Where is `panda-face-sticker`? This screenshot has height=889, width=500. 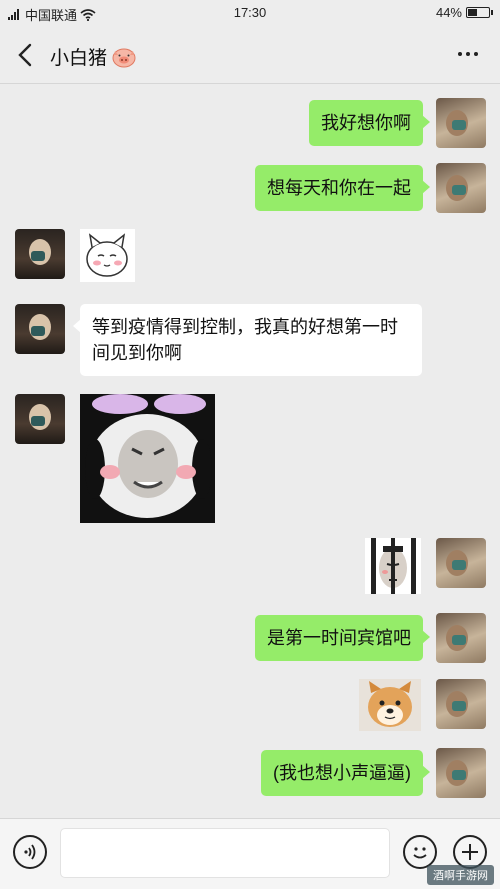
panda-face-sticker is located at coordinates (147, 458).